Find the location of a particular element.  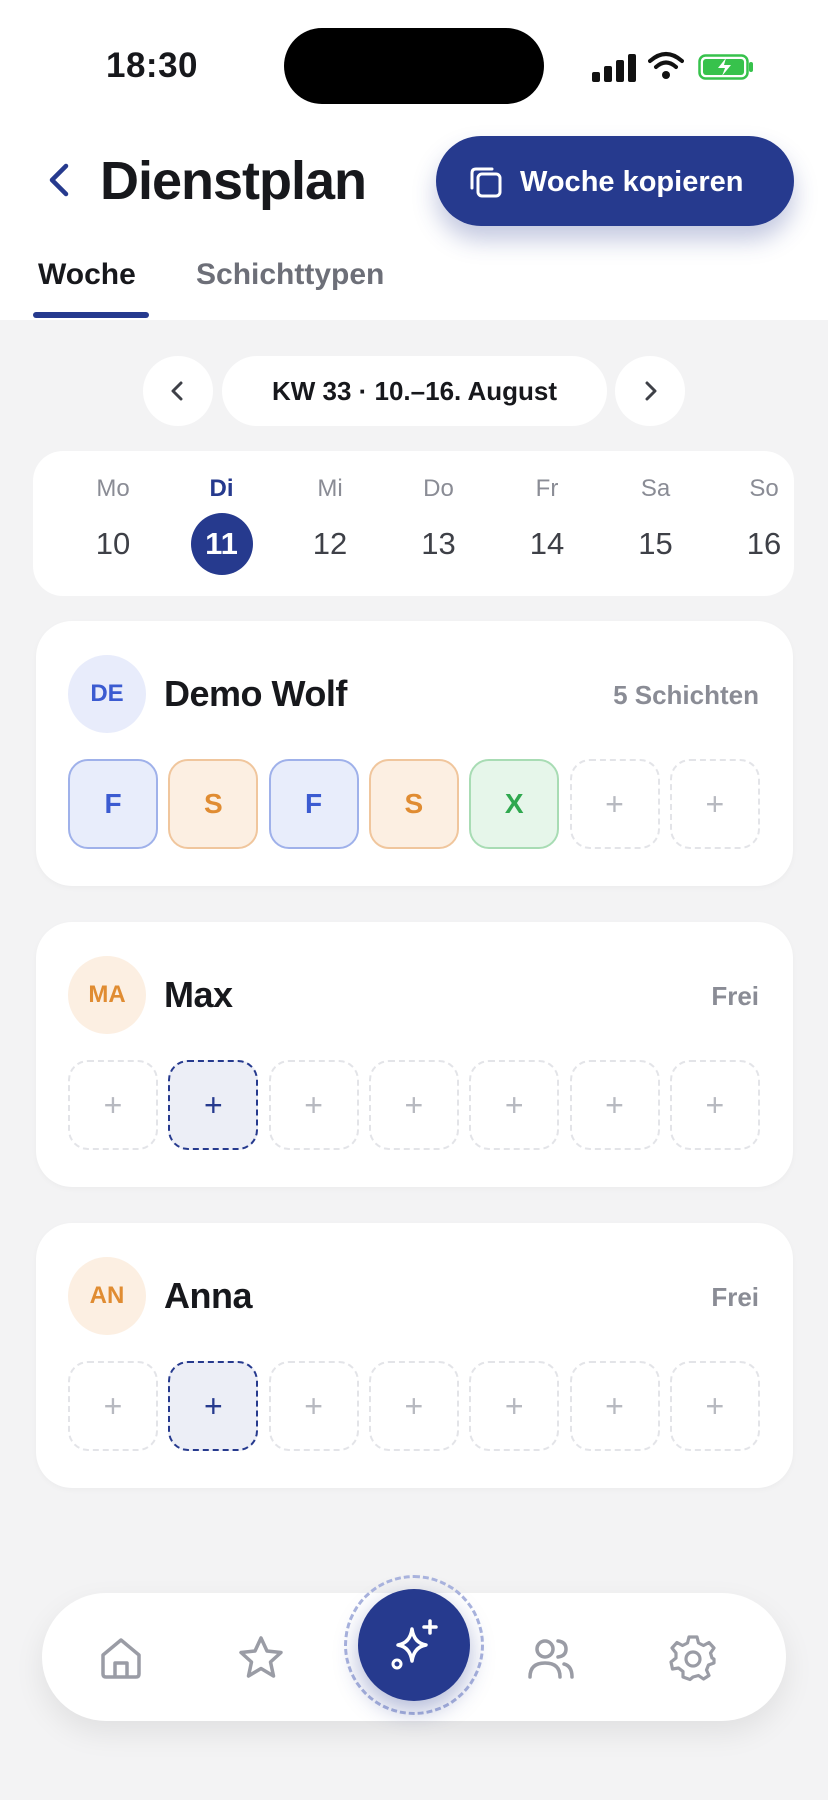

prev-week-button is located at coordinates (178, 391).